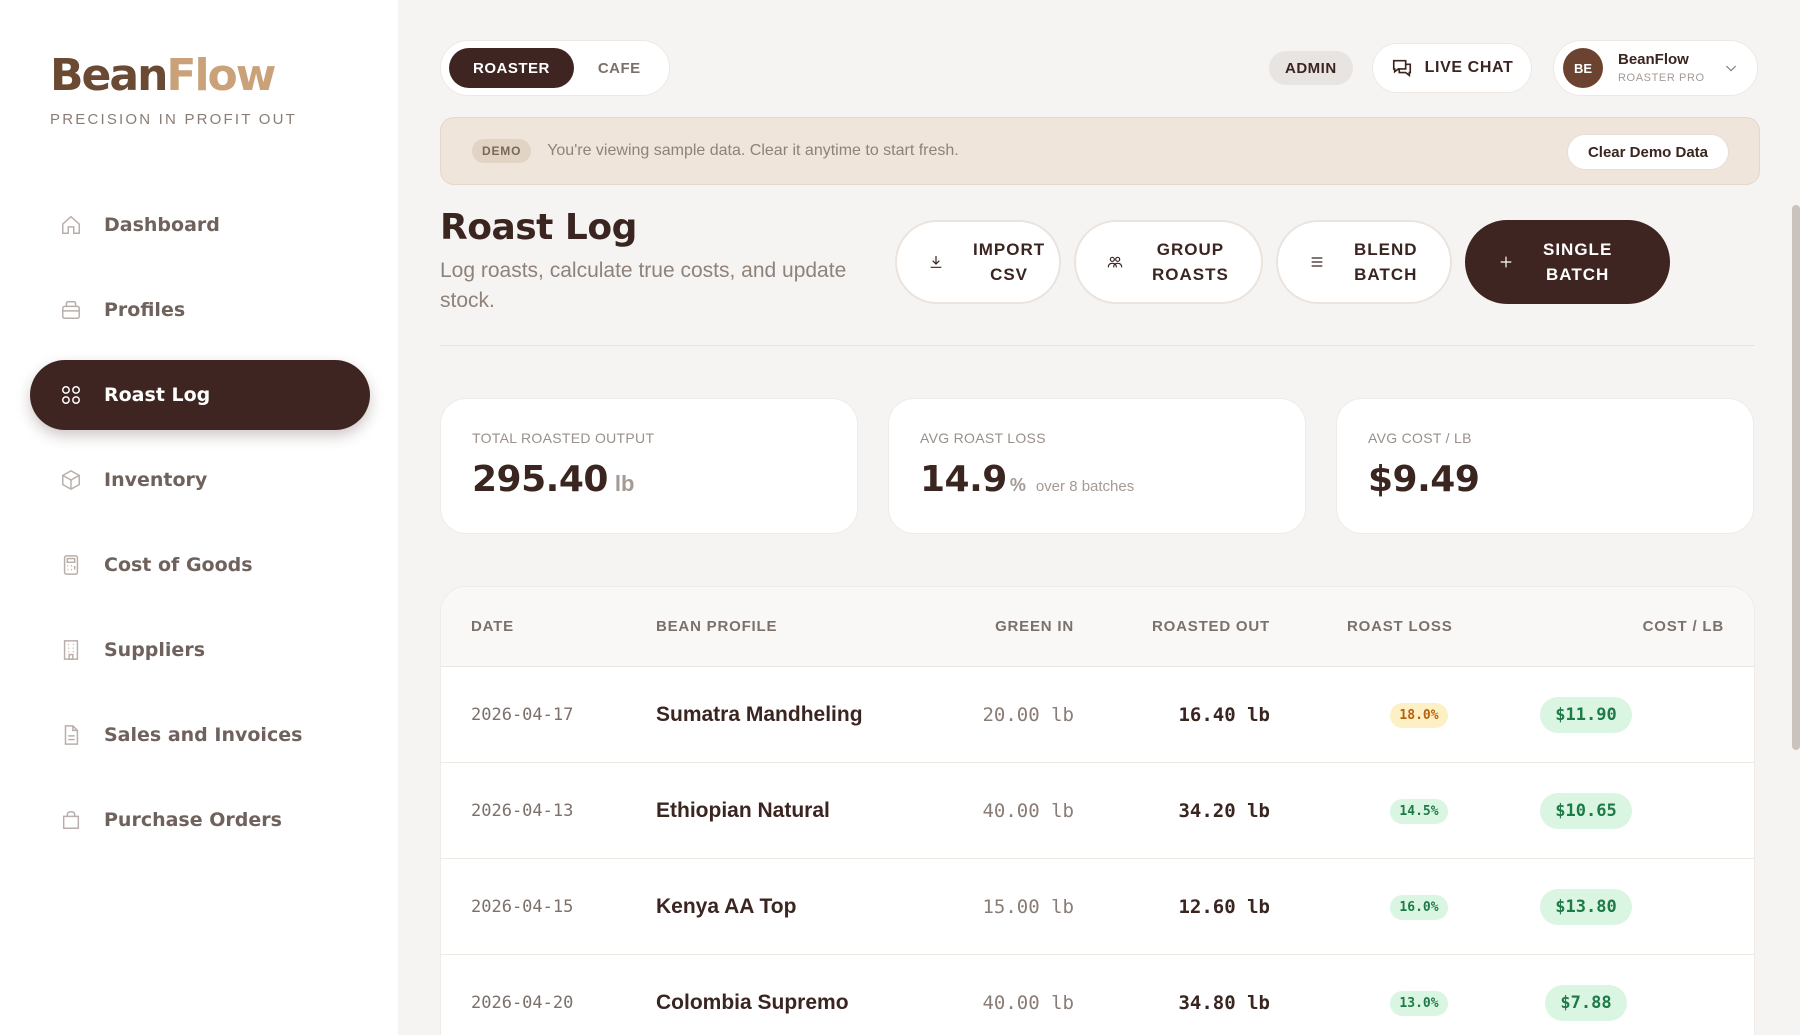  Describe the element at coordinates (174, 119) in the screenshot. I see `brand-tagline: PRECISION IN PROFIT OUT` at that location.